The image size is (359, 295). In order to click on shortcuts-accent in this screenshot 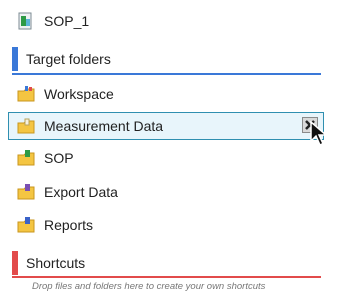, I will do `click(15, 263)`.